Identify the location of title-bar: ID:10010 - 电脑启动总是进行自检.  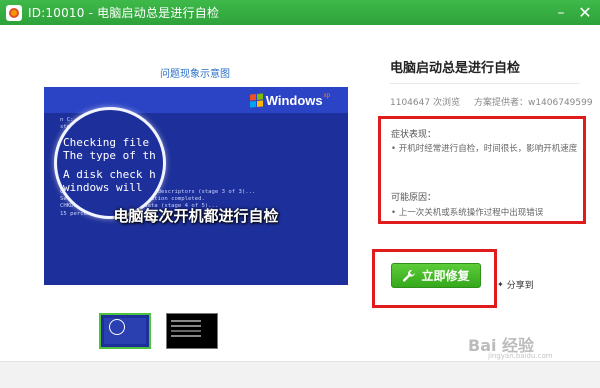
(300, 12).